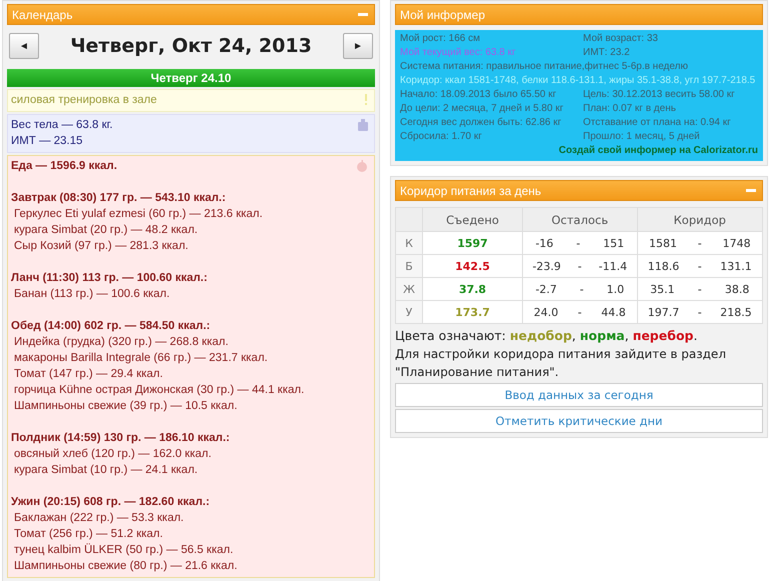  What do you see at coordinates (621, 39) in the screenshot?
I see `informer-text: Мой возраст: 33` at bounding box center [621, 39].